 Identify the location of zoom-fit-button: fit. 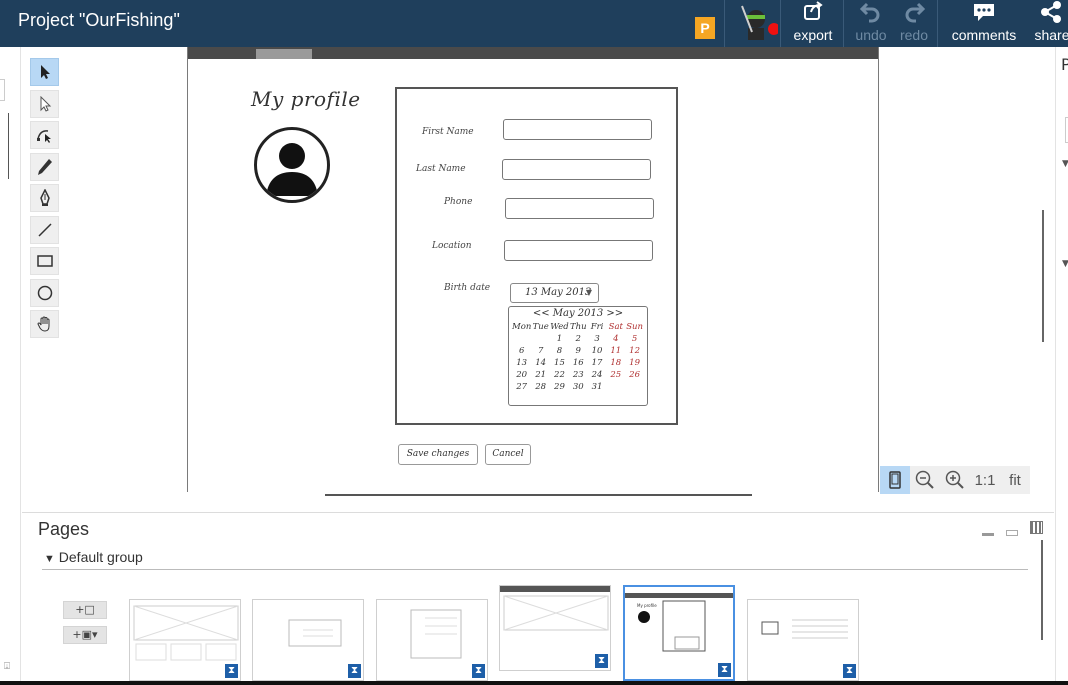
(1015, 480).